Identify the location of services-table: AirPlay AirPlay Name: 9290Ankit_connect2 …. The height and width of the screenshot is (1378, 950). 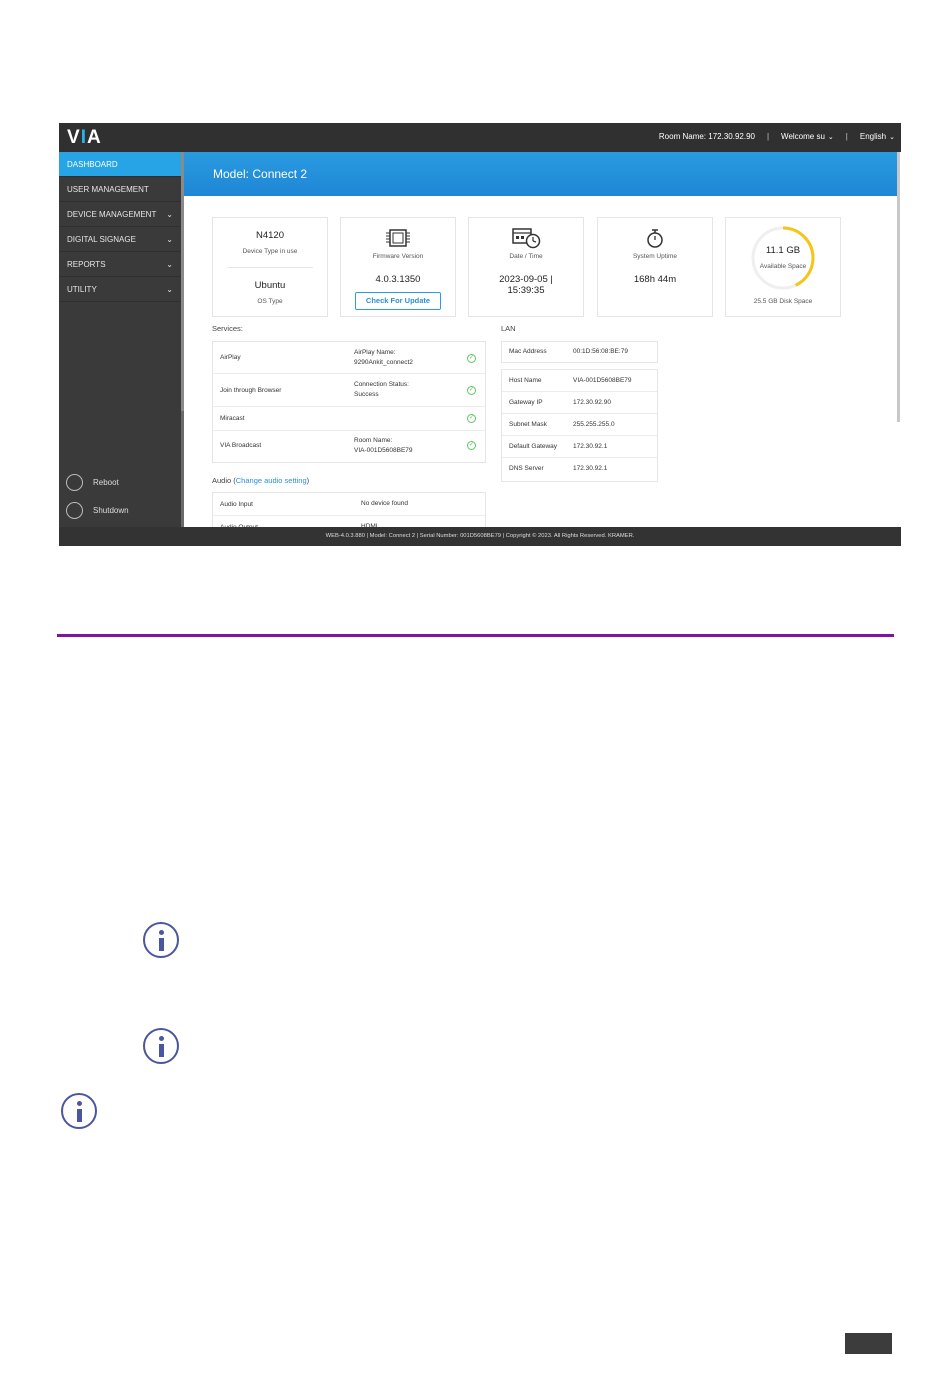
(349, 402).